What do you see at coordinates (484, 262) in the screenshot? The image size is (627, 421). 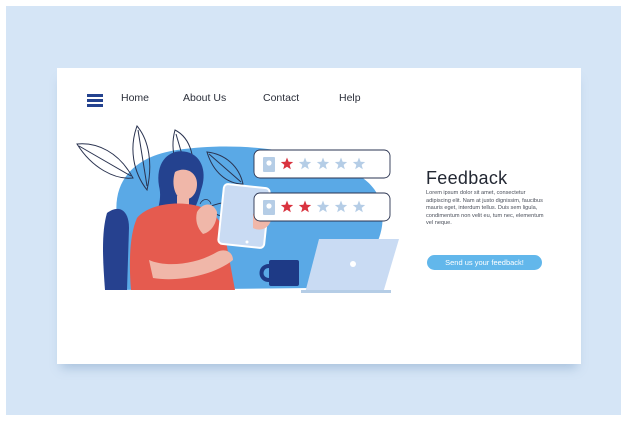 I see `send-feedback-button: Send us your feedback!` at bounding box center [484, 262].